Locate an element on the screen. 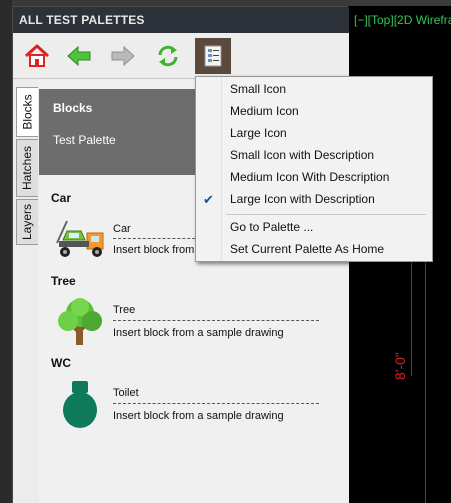  menu-gutter is located at coordinates (209, 169).